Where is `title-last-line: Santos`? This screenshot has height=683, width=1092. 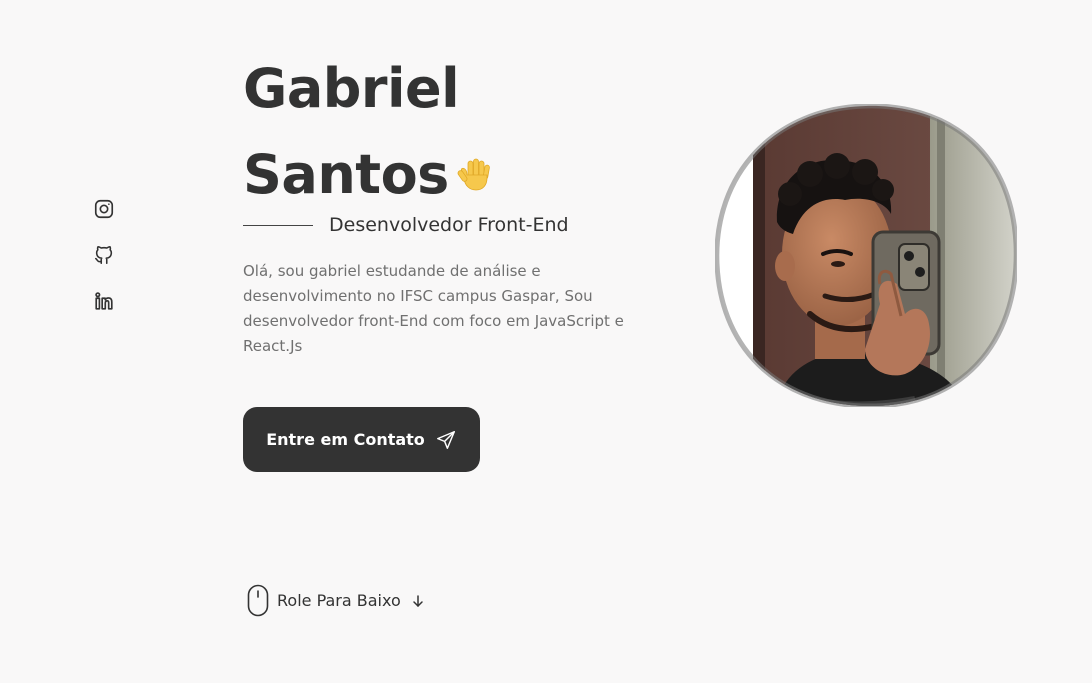
title-last-line: Santos is located at coordinates (369, 175).